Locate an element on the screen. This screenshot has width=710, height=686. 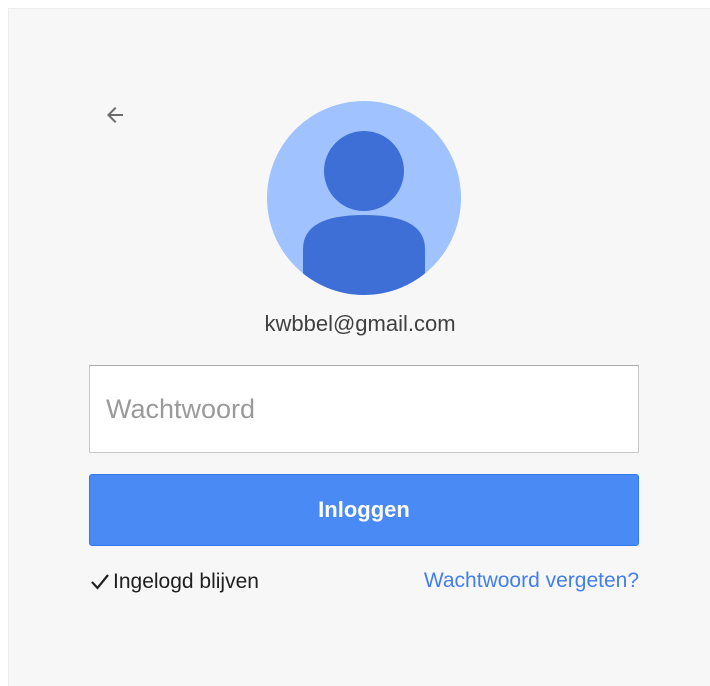
stay-signed-in-label: Ingelogd blijven is located at coordinates (186, 581).